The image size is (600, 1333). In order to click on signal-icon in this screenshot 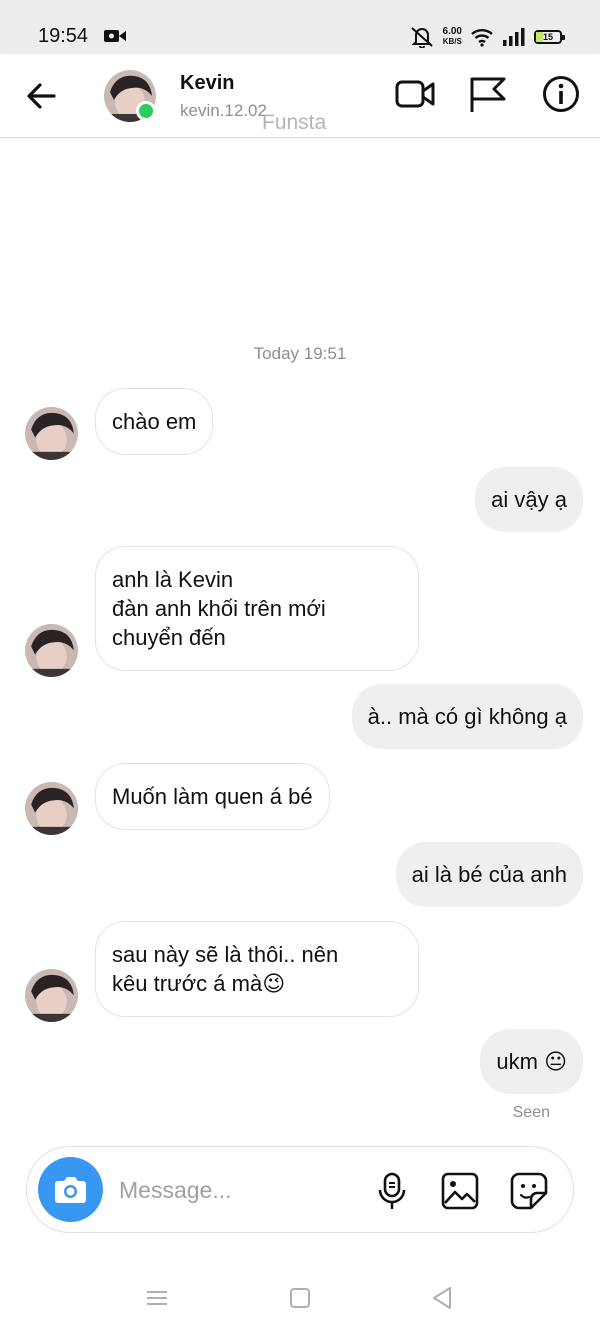, I will do `click(514, 37)`.